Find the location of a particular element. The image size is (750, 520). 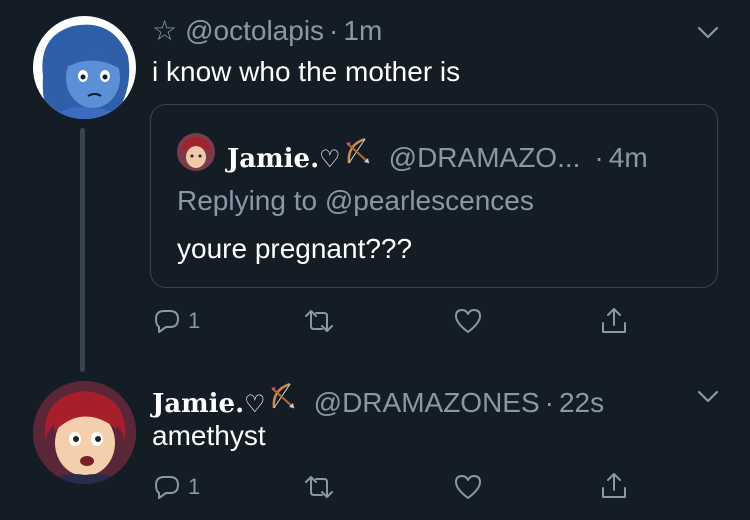

quote-text: youre pregnant??? is located at coordinates (295, 248).